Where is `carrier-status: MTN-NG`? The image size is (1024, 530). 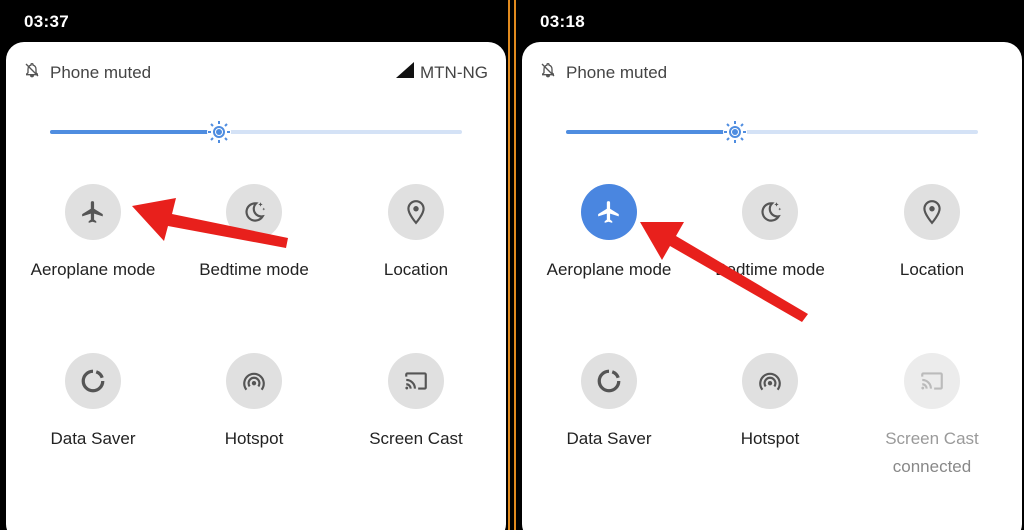 carrier-status: MTN-NG is located at coordinates (442, 72).